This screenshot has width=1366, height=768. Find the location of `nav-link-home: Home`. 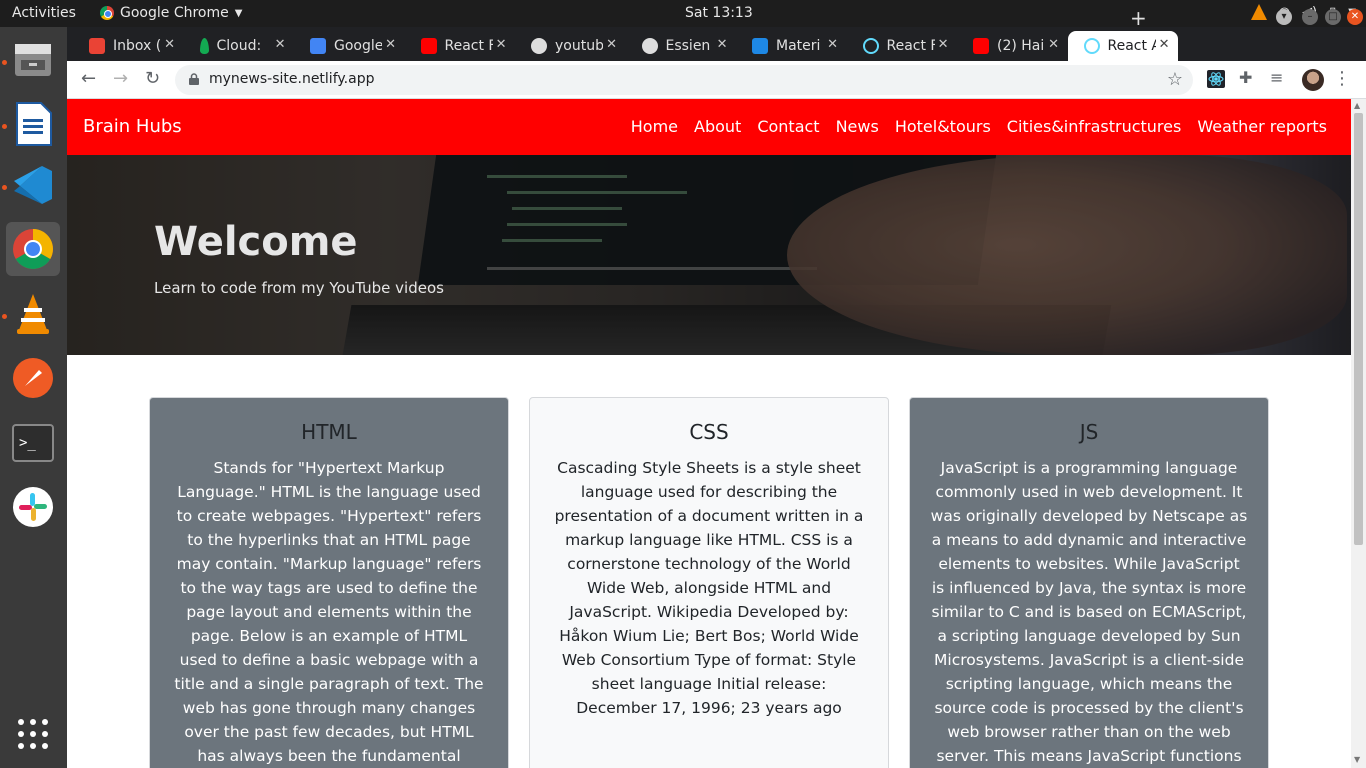

nav-link-home: Home is located at coordinates (654, 126).